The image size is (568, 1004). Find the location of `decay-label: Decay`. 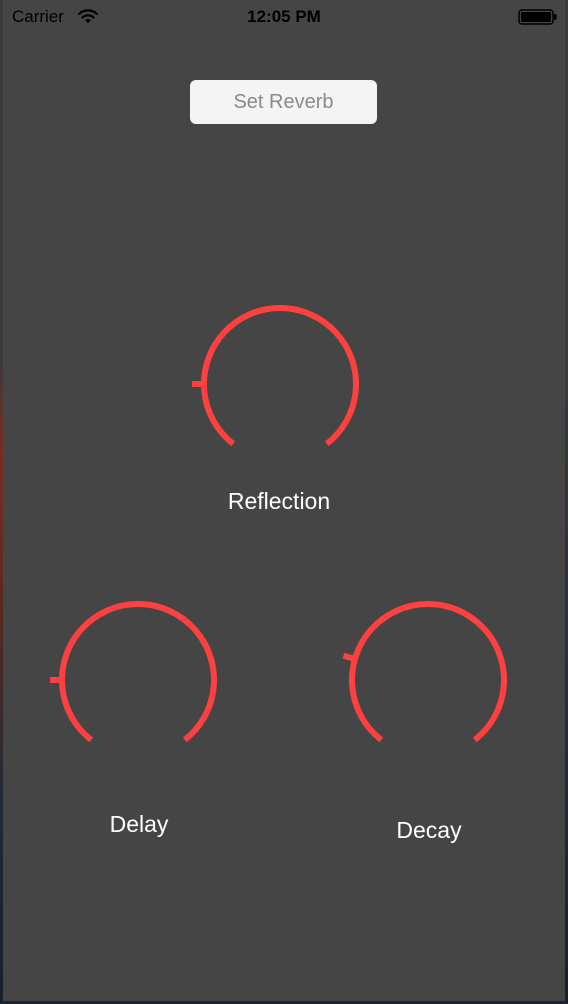

decay-label: Decay is located at coordinates (429, 830).